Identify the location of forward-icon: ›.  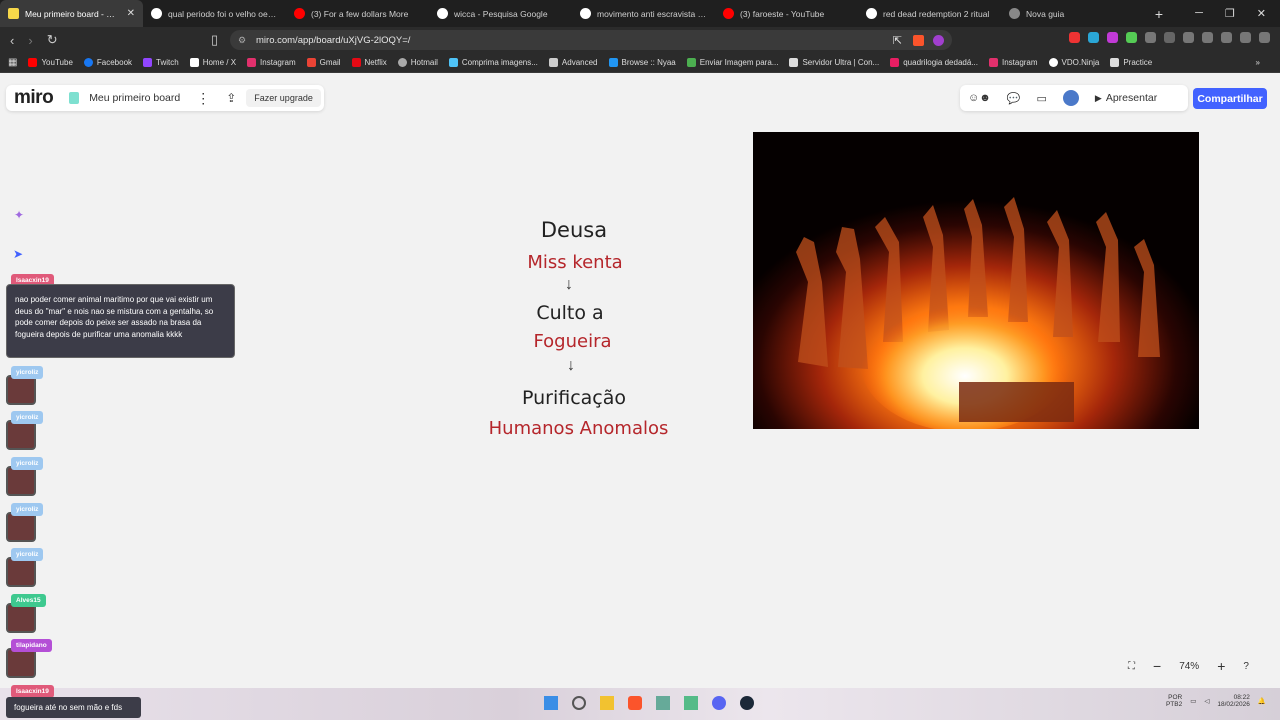
(30, 40).